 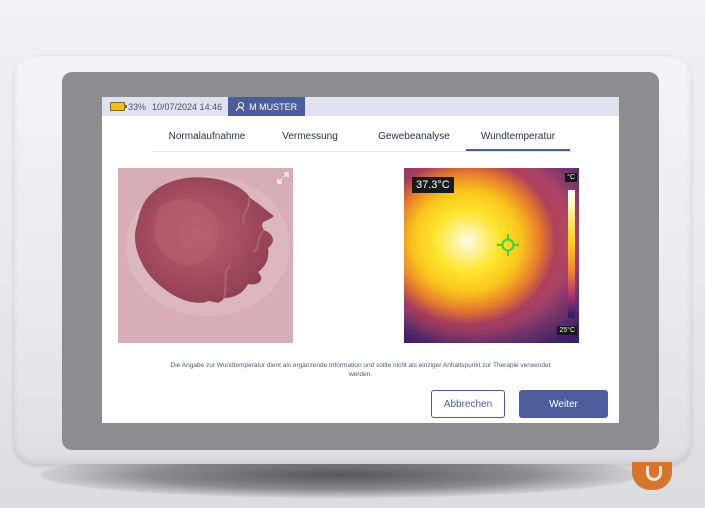 What do you see at coordinates (137, 106) in the screenshot?
I see `battery-percent: 33%` at bounding box center [137, 106].